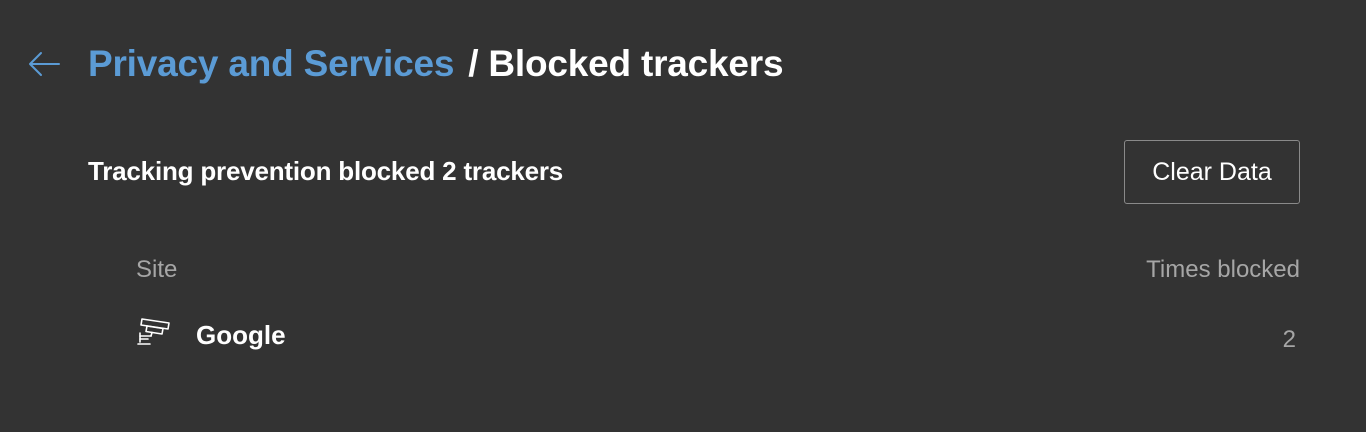 The height and width of the screenshot is (432, 1366). What do you see at coordinates (1212, 172) in the screenshot?
I see `clear-data-button: Clear Data` at bounding box center [1212, 172].